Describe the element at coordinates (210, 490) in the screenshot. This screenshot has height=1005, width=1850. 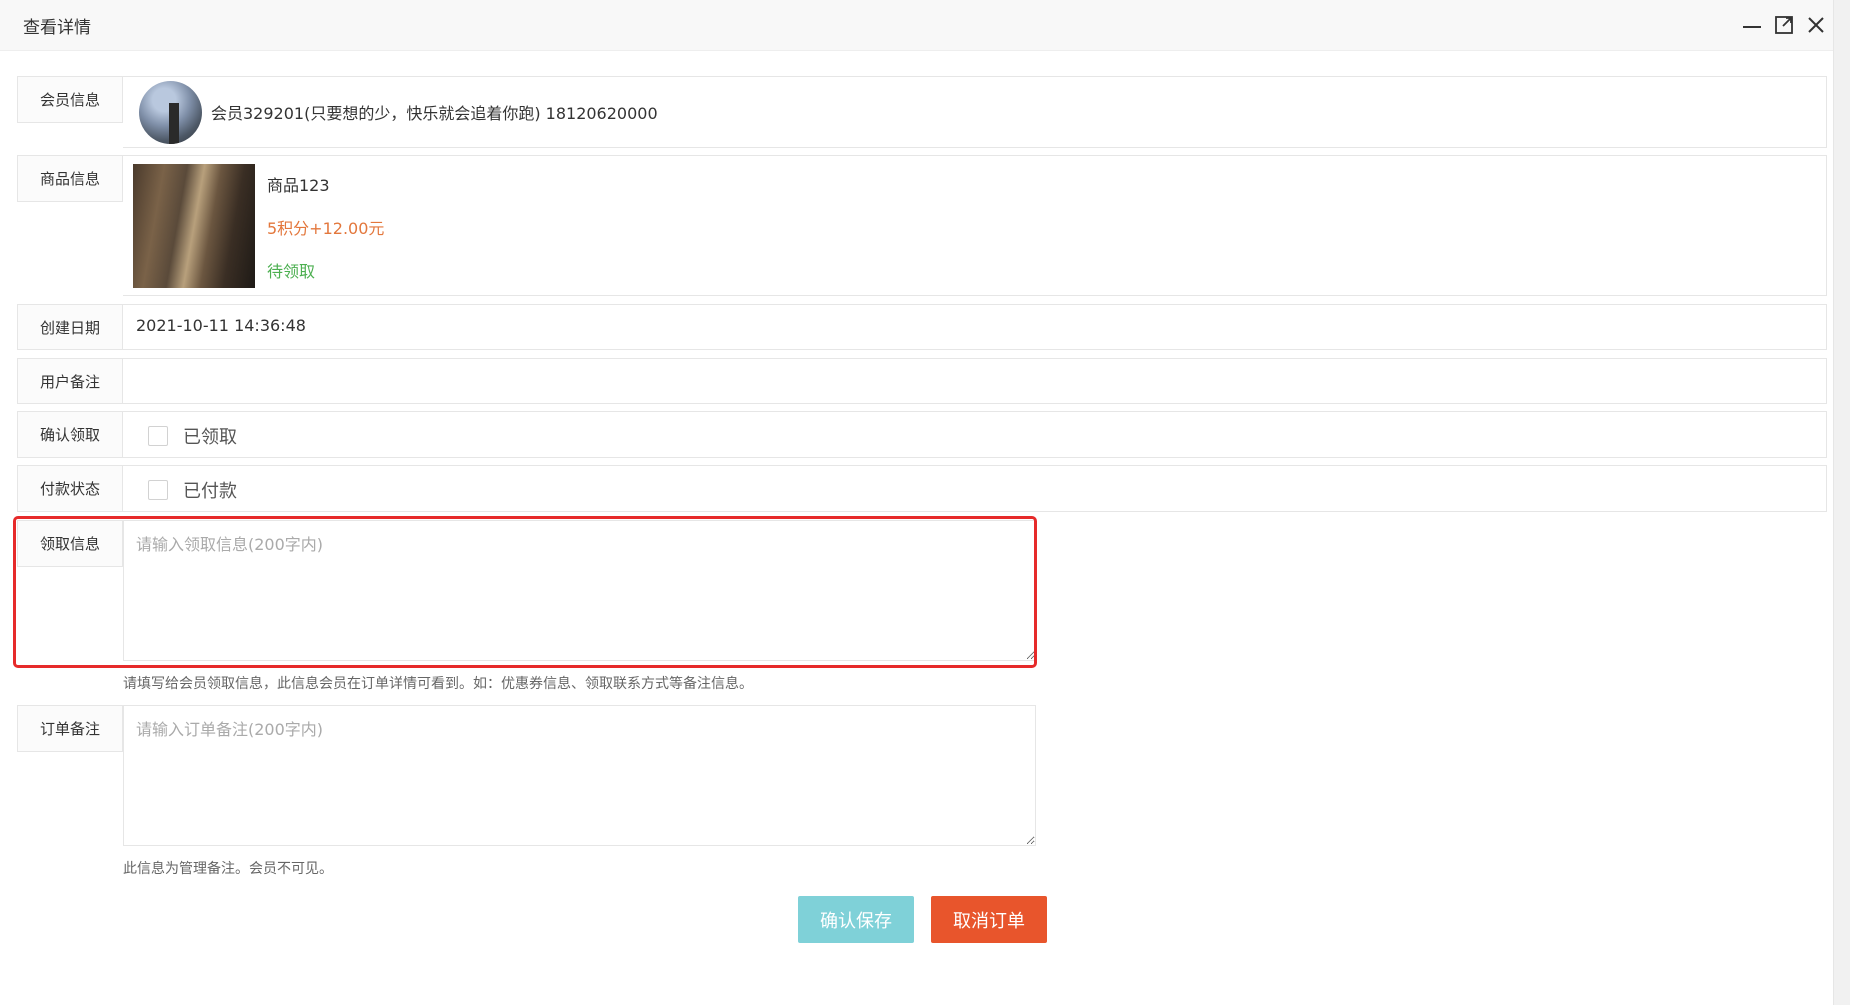
I see `paid-checkbox-label: 已付款` at that location.